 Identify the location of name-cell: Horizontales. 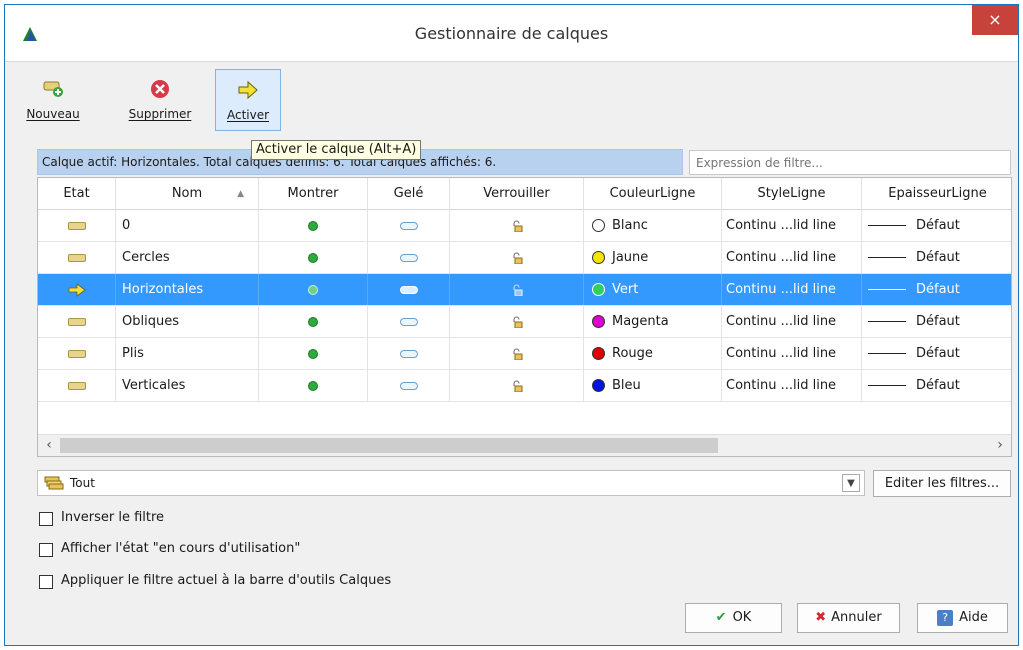
(187, 289).